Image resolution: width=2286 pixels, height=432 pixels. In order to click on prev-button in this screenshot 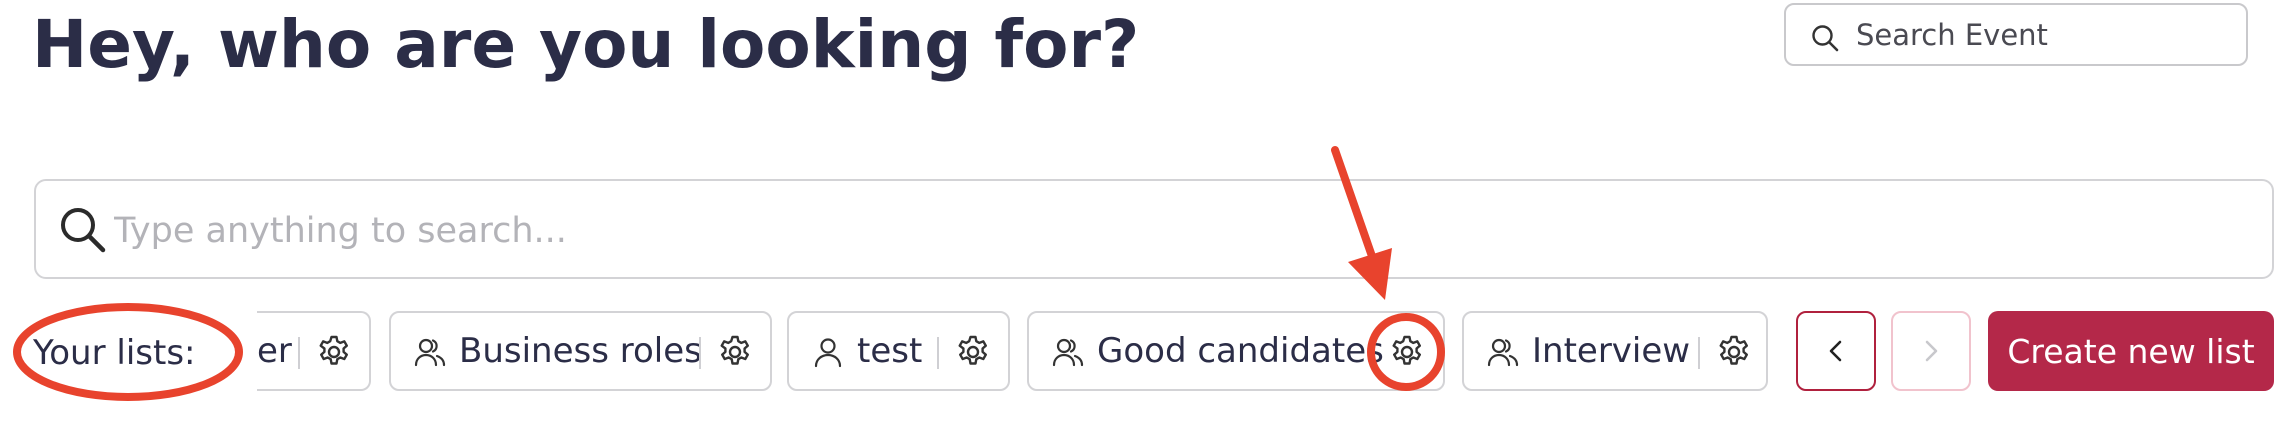, I will do `click(1836, 351)`.